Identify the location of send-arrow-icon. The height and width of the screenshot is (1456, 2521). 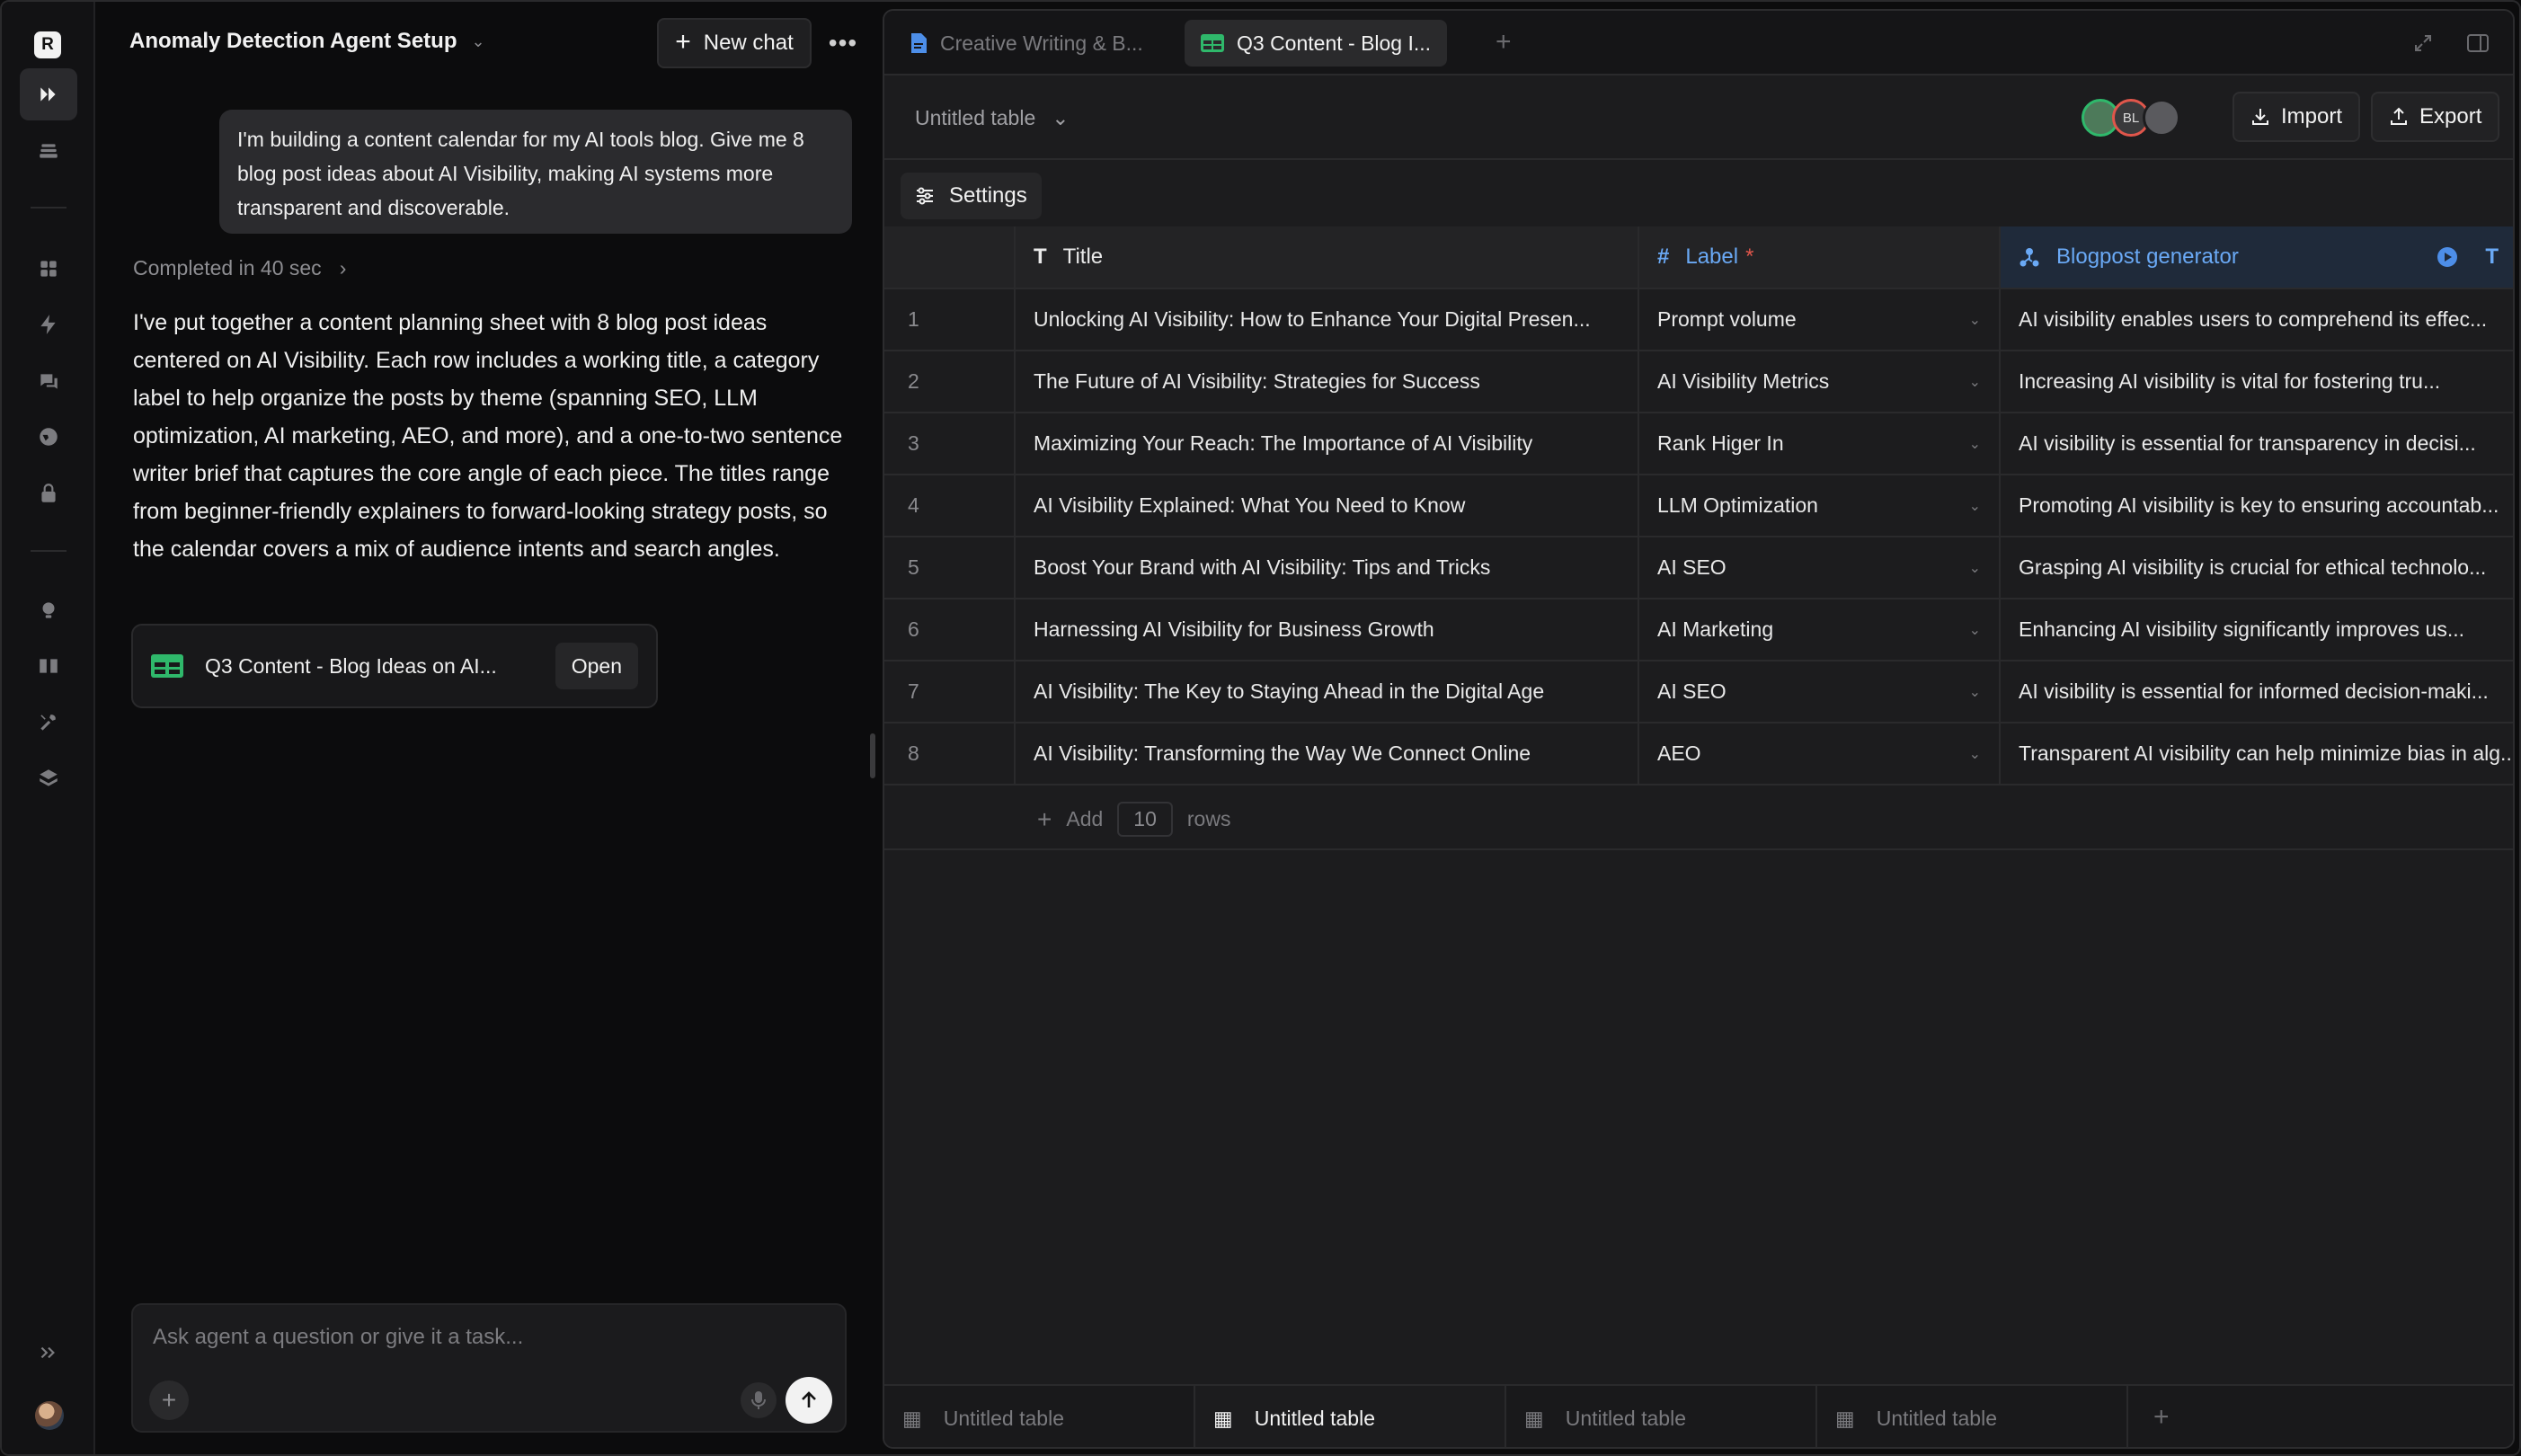
(809, 1400).